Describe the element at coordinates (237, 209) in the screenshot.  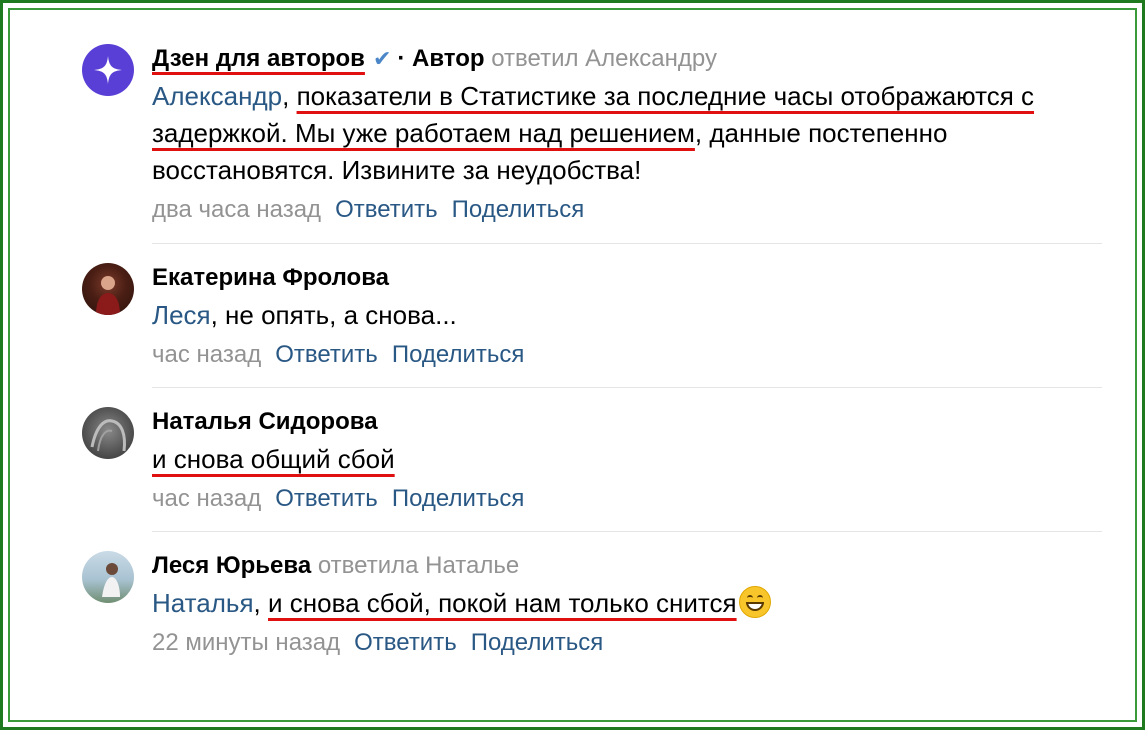
I see `timestamp: два часа назад` at that location.